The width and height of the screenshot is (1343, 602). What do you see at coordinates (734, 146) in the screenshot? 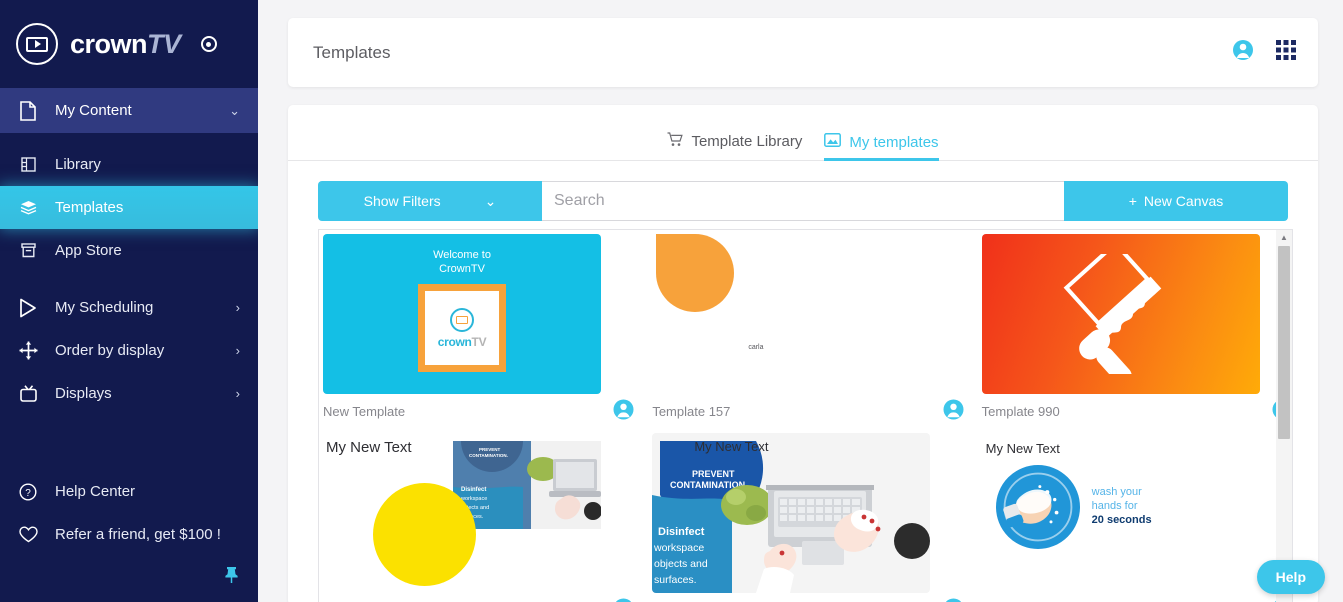
I see `tab-template-library: Template Library` at bounding box center [734, 146].